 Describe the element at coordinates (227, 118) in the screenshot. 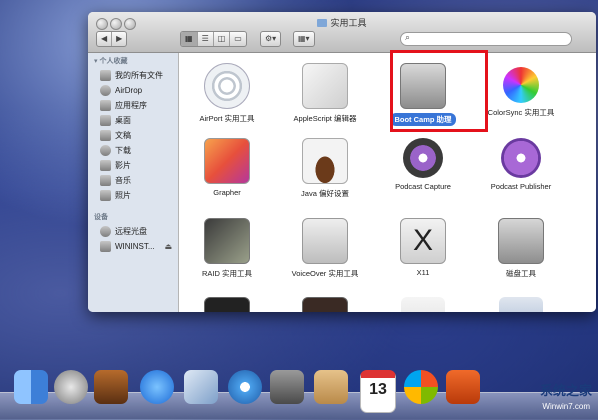

I see `app-label: AirPort 实用工具` at that location.